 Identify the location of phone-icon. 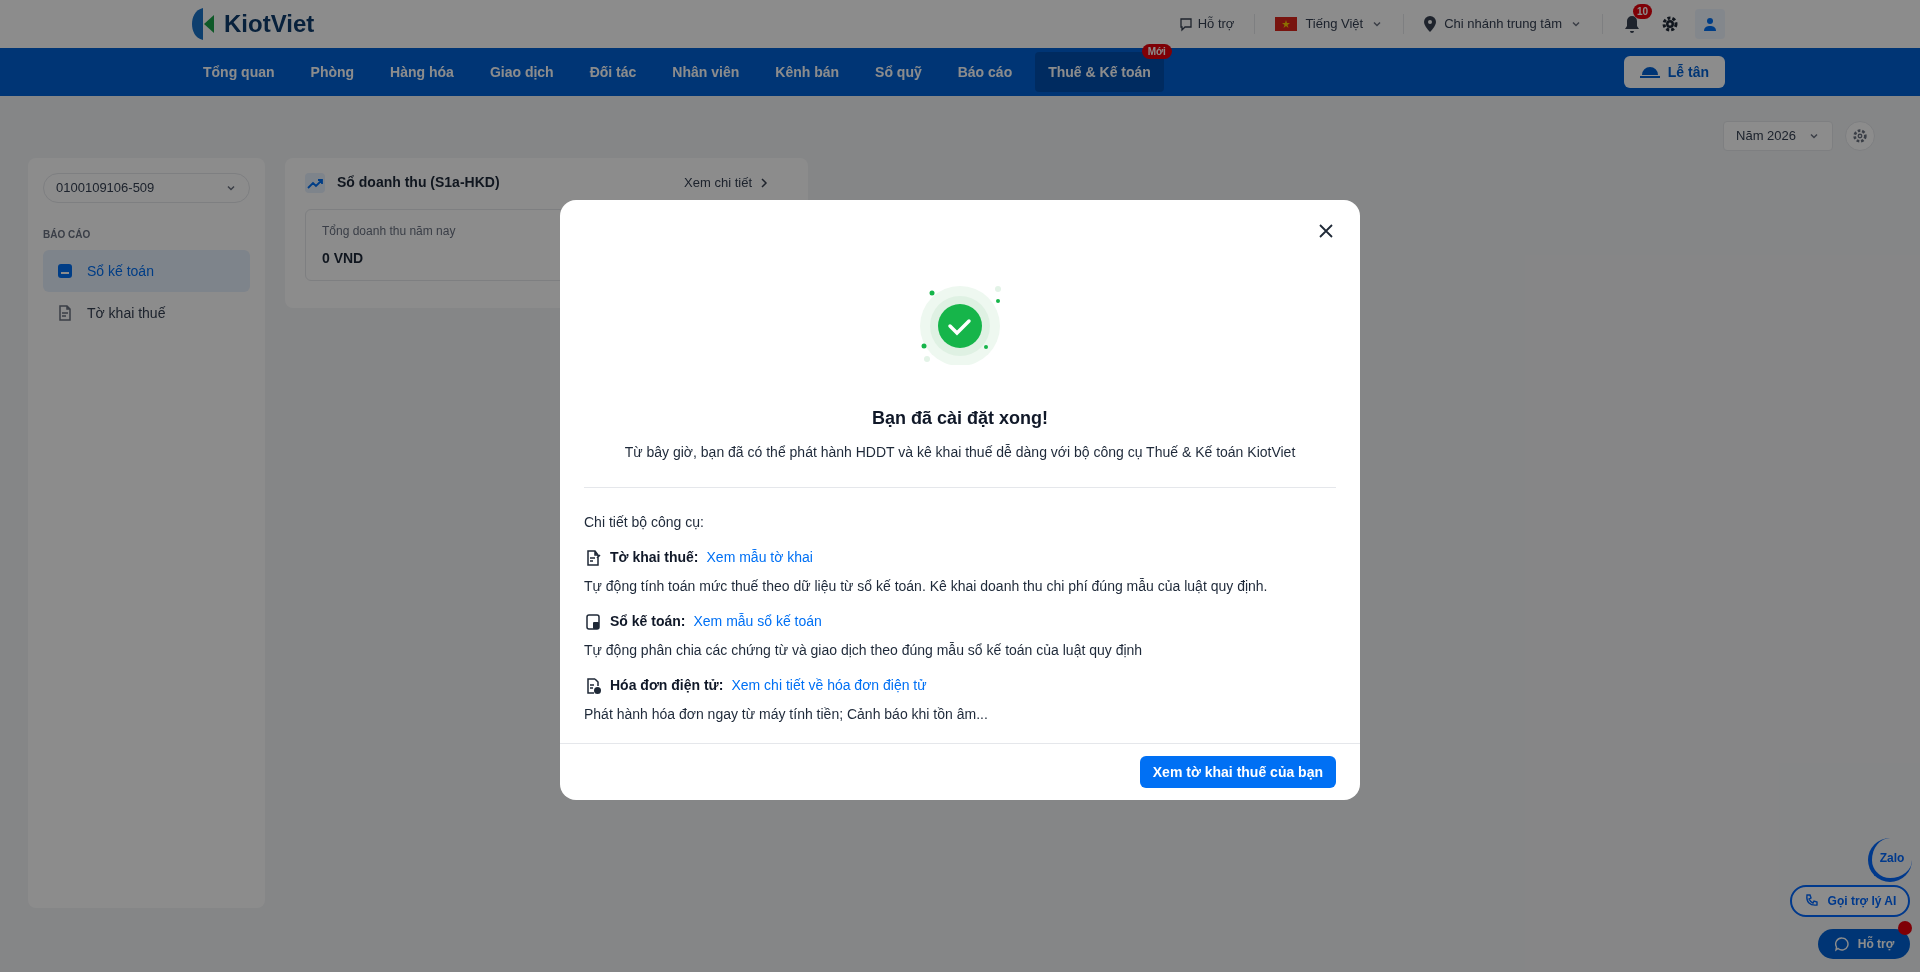
(1811, 901).